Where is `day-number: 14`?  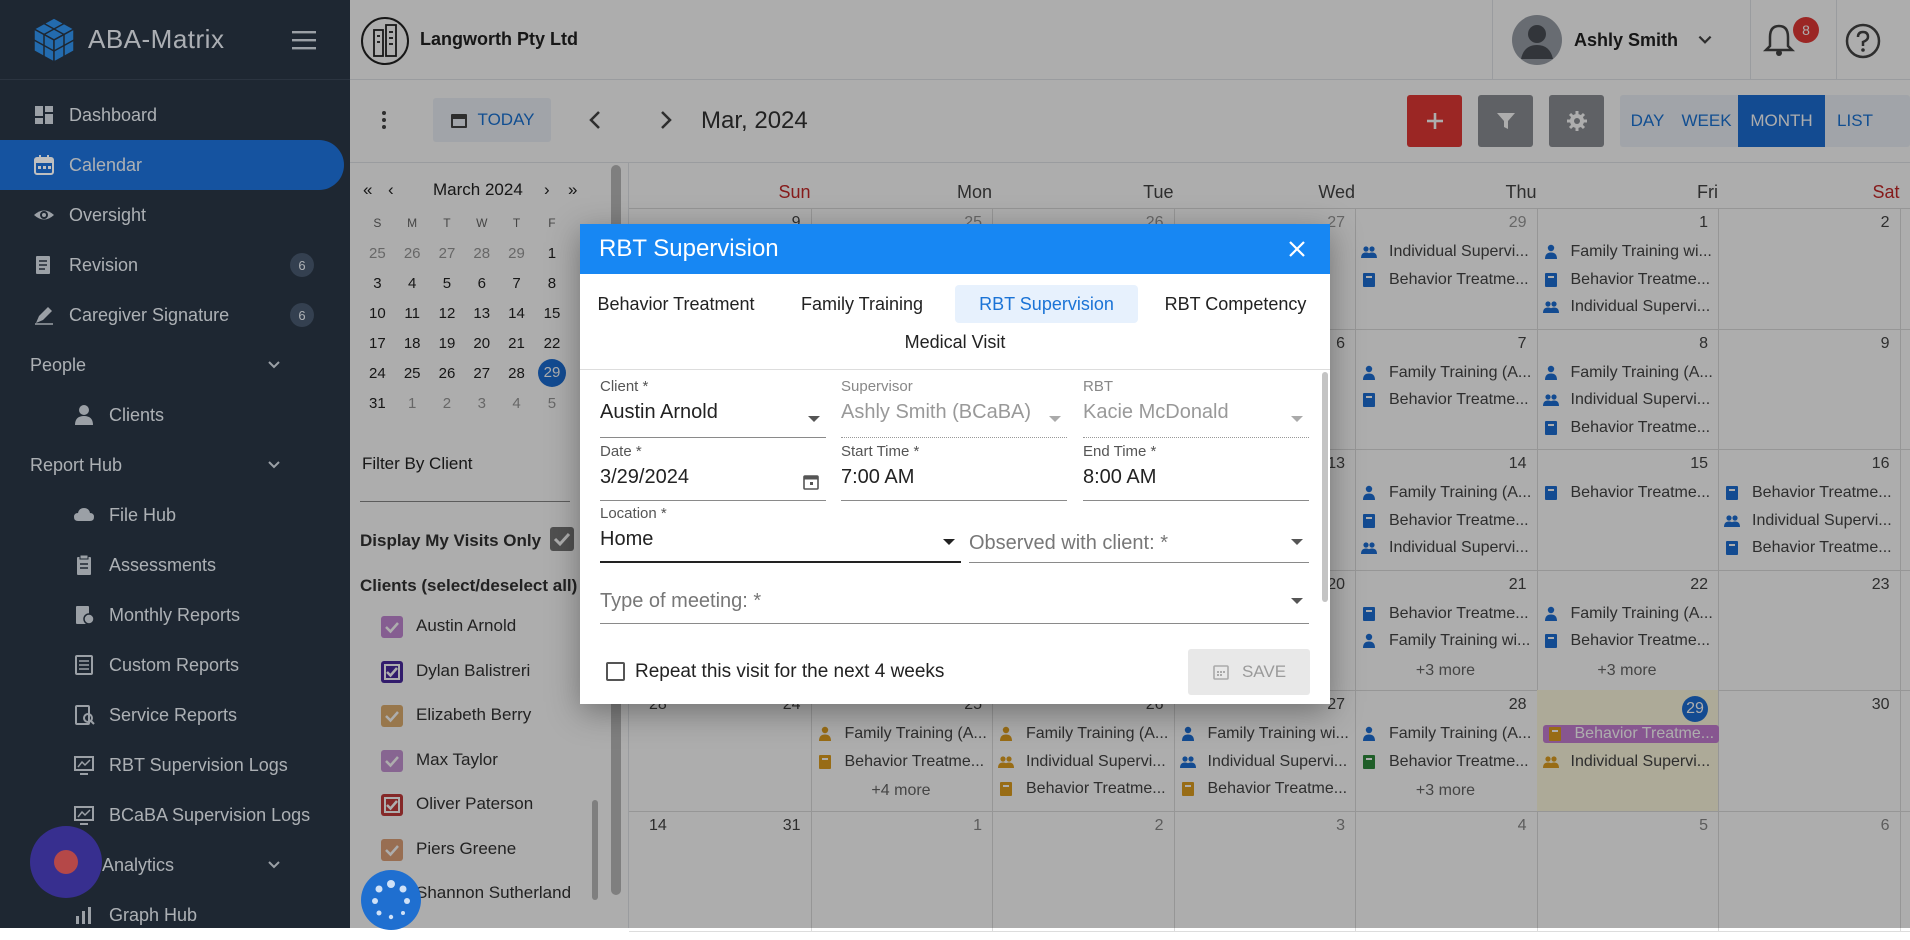 day-number: 14 is located at coordinates (1507, 464).